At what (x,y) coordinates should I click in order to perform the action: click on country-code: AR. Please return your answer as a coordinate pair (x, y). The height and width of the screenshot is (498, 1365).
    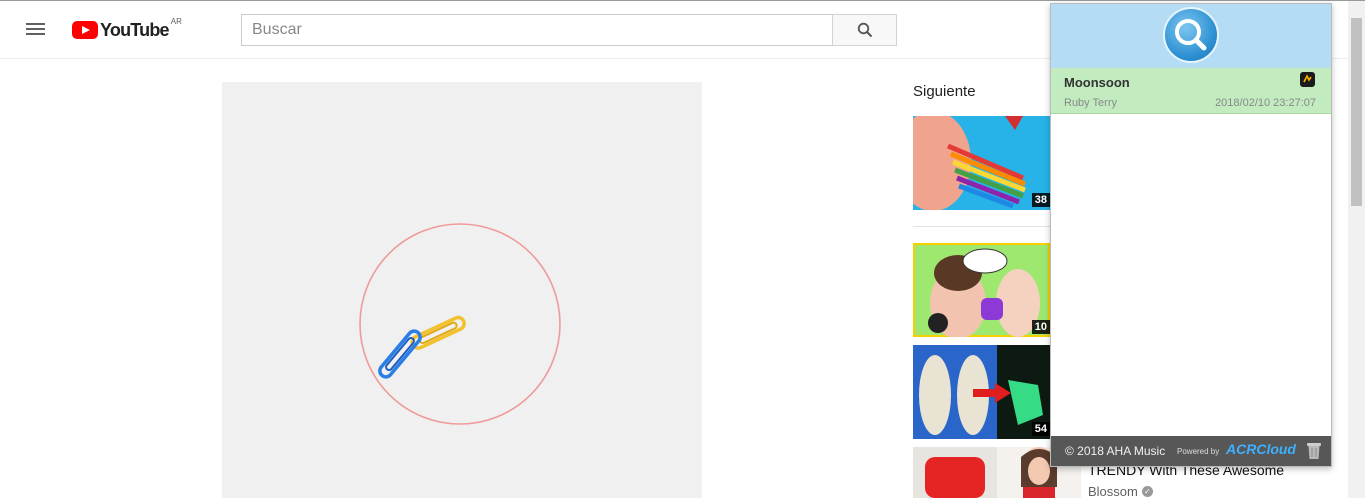
    Looking at the image, I should click on (176, 21).